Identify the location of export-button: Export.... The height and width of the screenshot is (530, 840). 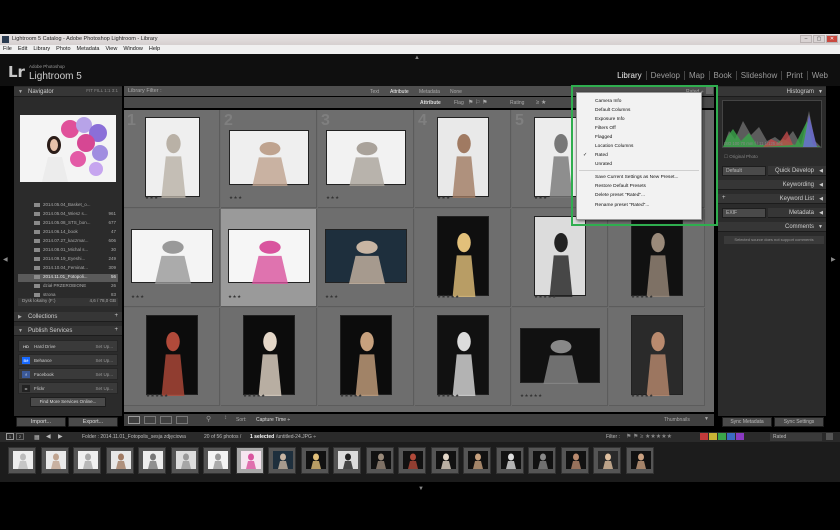
(93, 422).